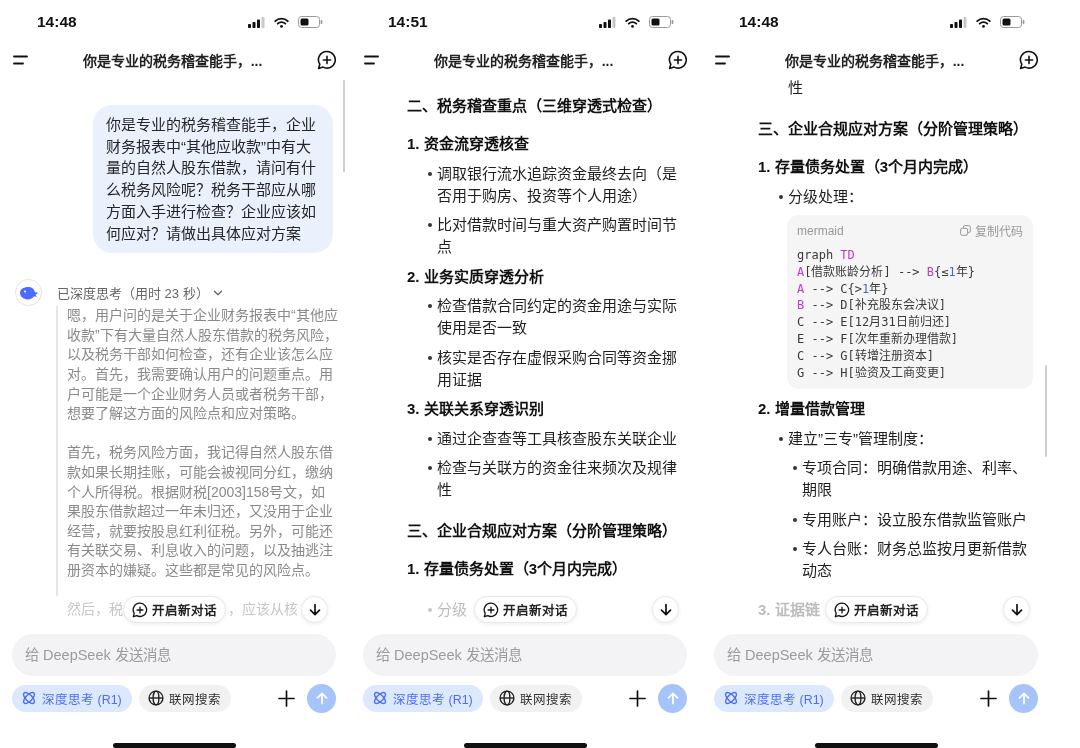 This screenshot has width=1080, height=748. What do you see at coordinates (476, 409) in the screenshot?
I see `list-heading: 3. 关联关系穿透识别` at bounding box center [476, 409].